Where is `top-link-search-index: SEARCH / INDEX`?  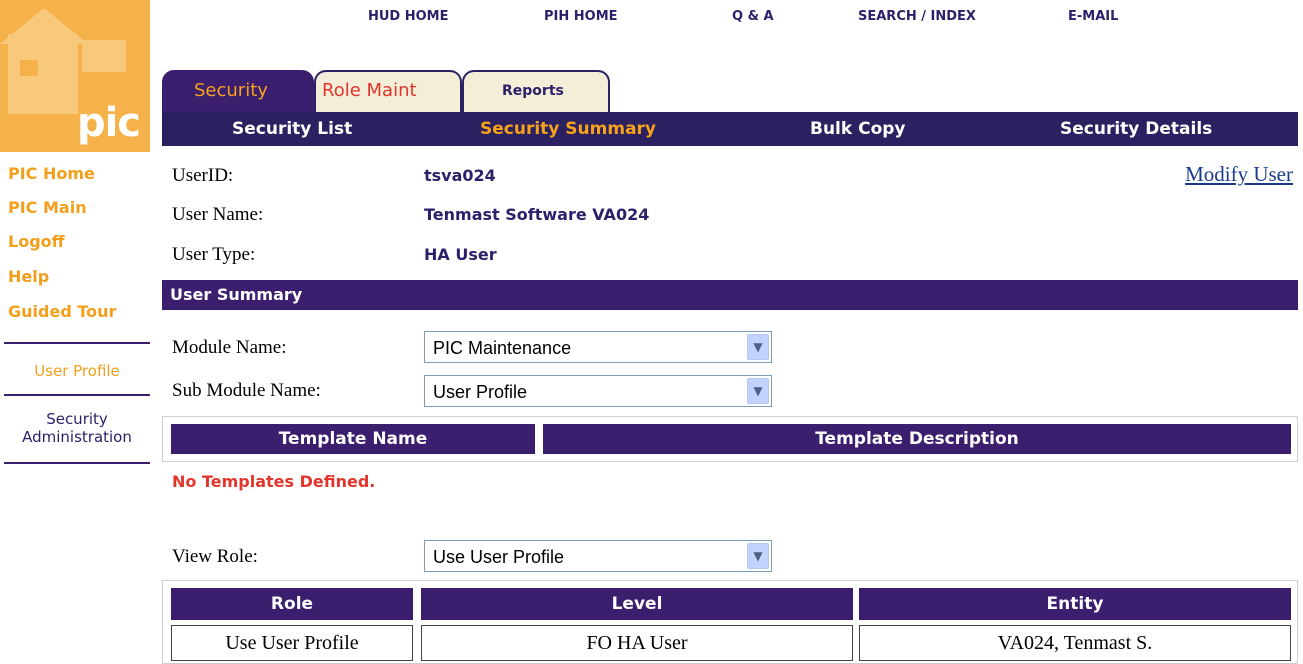
top-link-search-index: SEARCH / INDEX is located at coordinates (917, 16).